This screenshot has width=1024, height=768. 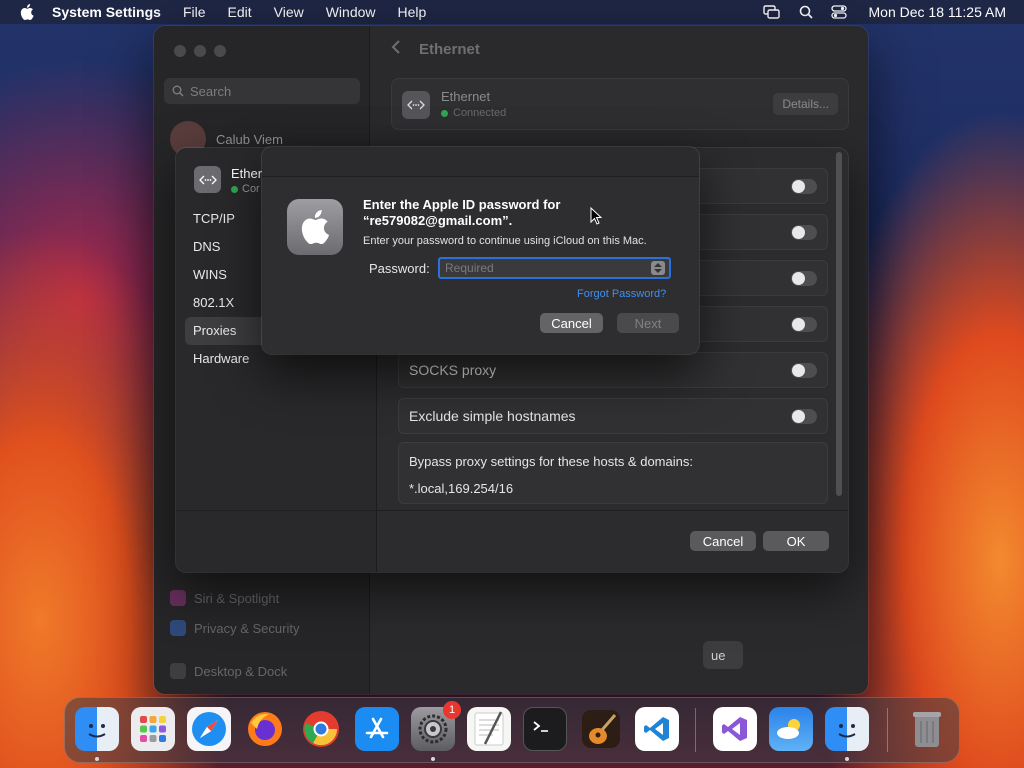 What do you see at coordinates (396, 49) in the screenshot?
I see `back-chevron-icon` at bounding box center [396, 49].